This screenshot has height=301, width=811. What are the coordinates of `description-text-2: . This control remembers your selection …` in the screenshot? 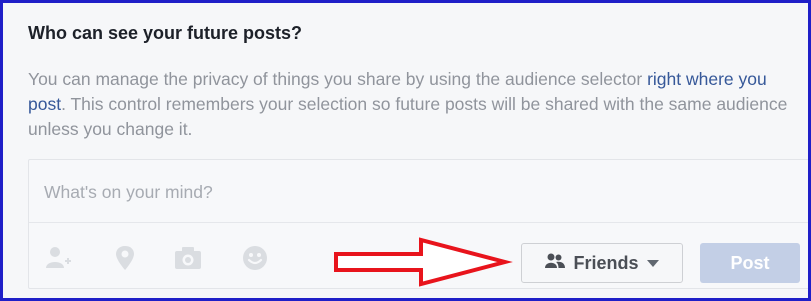 It's located at (408, 116).